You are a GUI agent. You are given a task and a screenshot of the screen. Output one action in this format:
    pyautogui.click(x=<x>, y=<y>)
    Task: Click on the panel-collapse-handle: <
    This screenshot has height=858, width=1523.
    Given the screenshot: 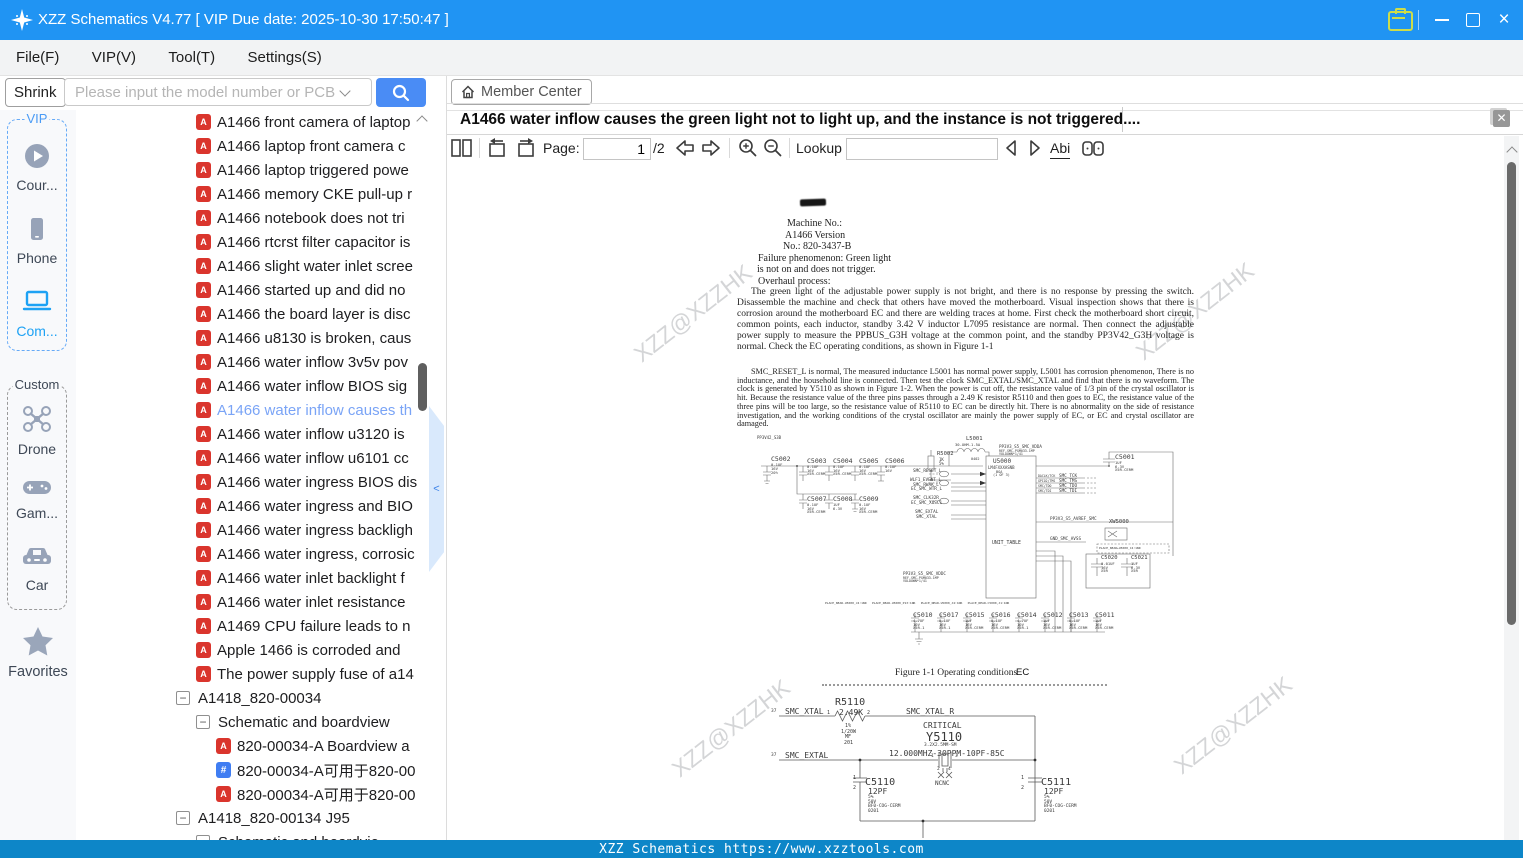 What is the action you would take?
    pyautogui.click(x=436, y=489)
    